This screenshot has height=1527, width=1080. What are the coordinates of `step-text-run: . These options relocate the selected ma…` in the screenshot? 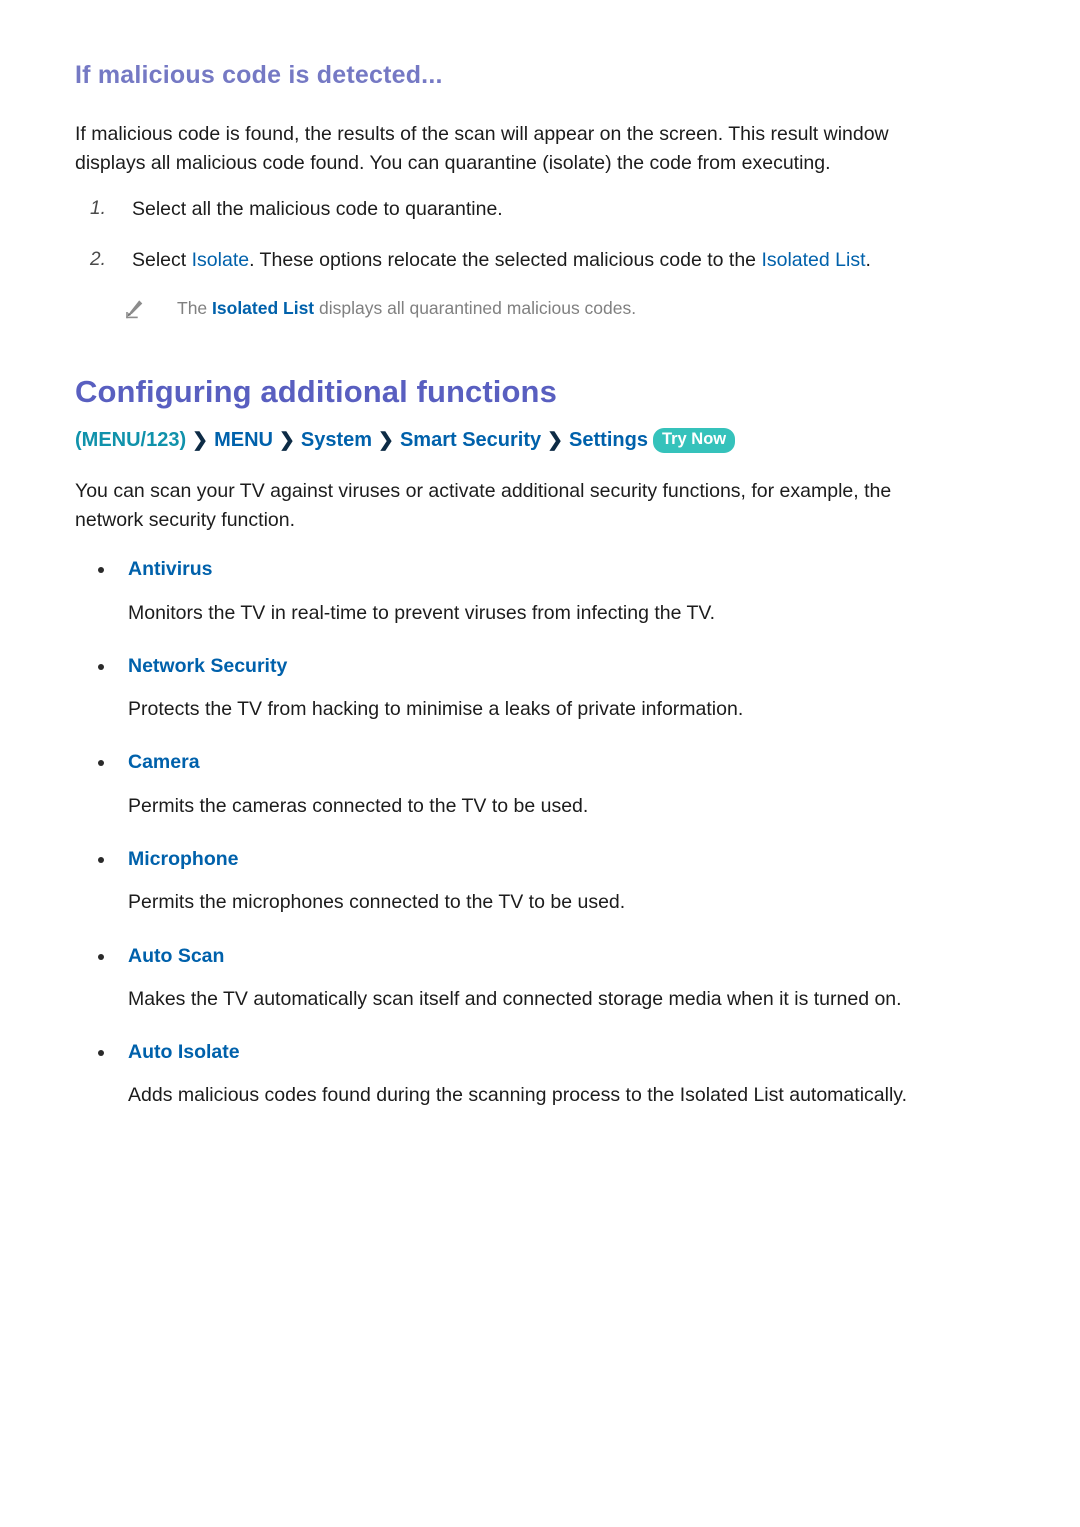 It's located at (505, 259).